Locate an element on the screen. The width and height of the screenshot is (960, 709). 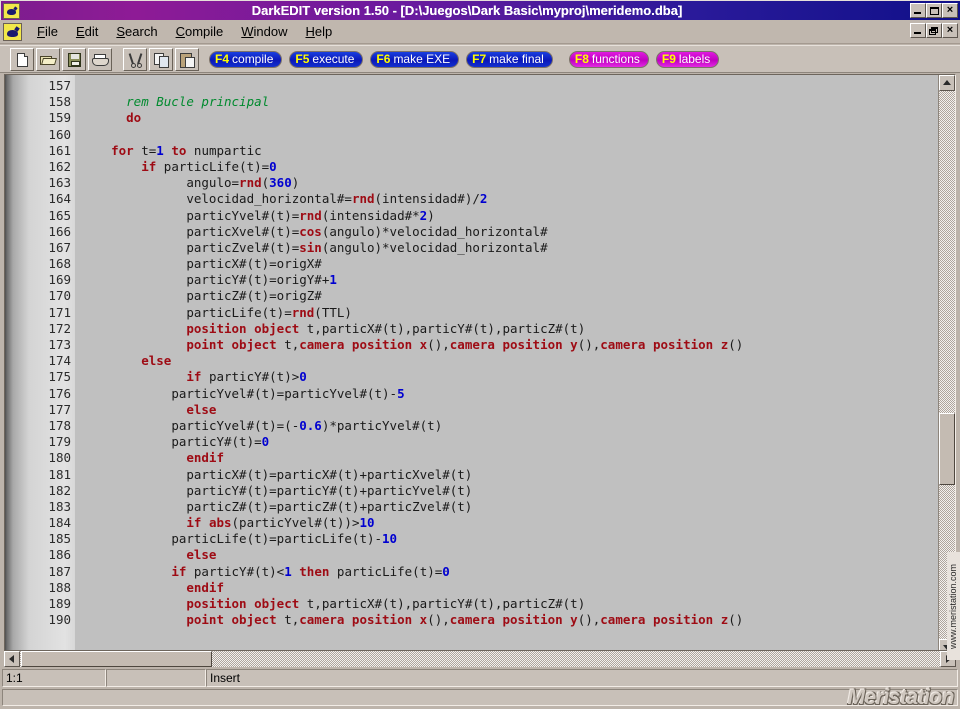
line-number: 158 is located at coordinates (59, 102).